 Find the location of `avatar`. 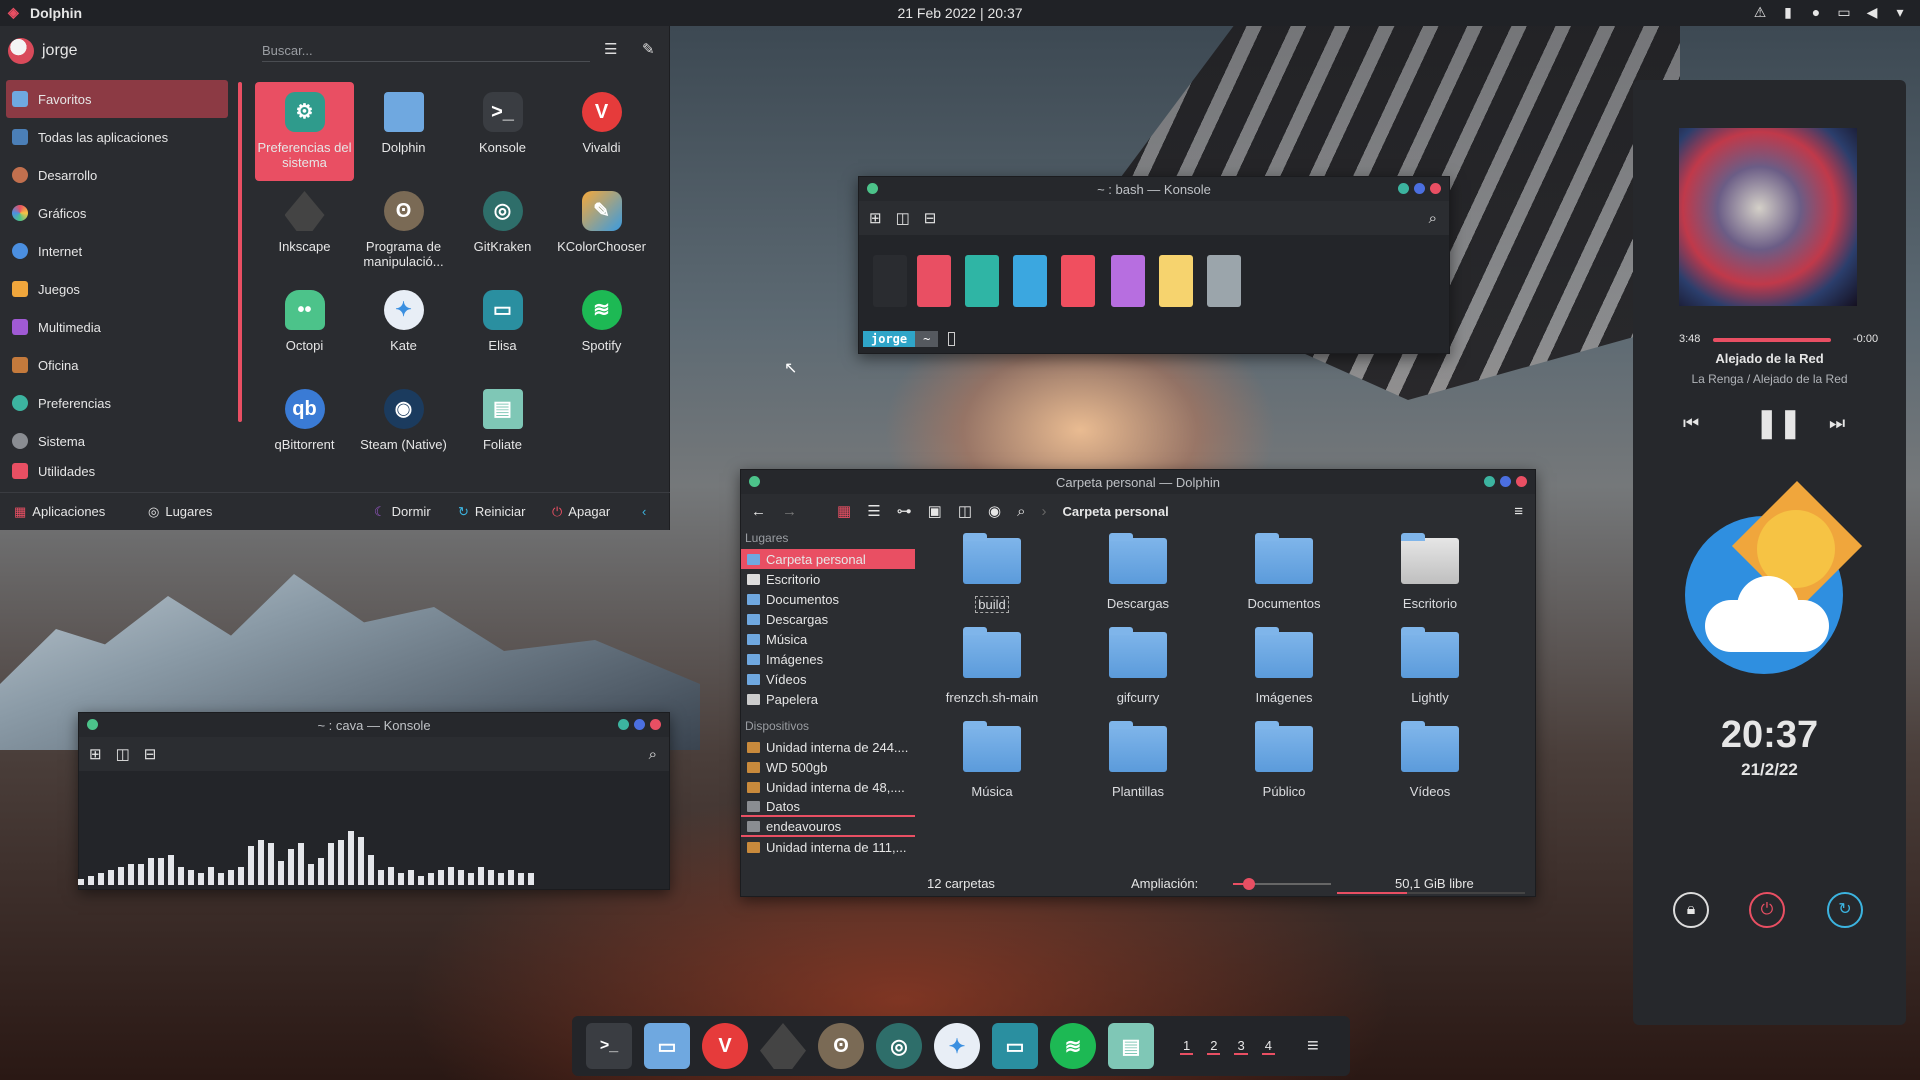

avatar is located at coordinates (21, 51).